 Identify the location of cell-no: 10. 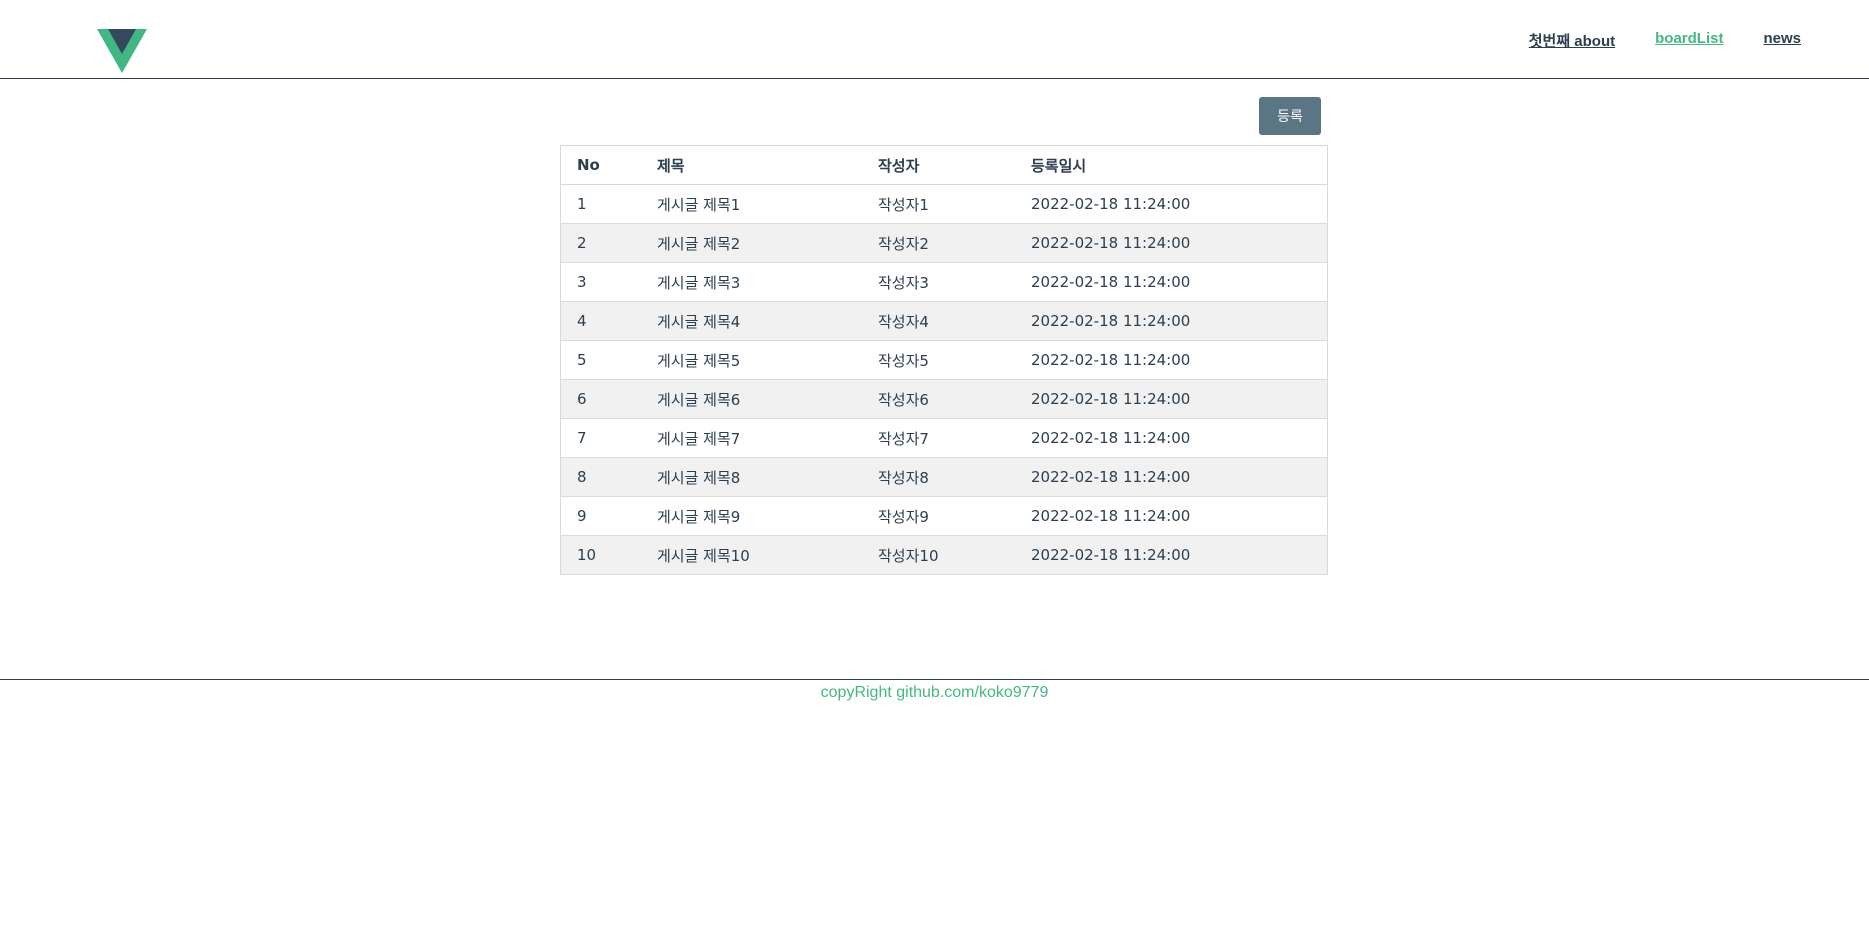
(600, 555).